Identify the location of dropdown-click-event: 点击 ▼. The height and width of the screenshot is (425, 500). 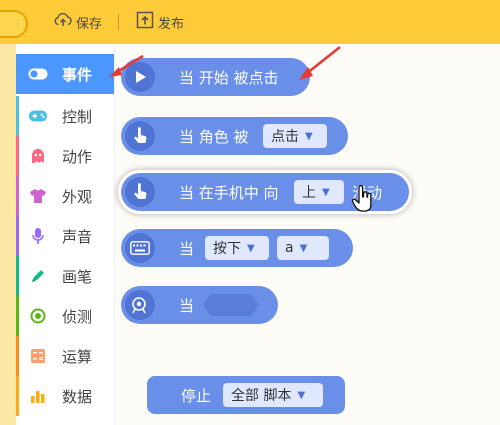
(295, 136).